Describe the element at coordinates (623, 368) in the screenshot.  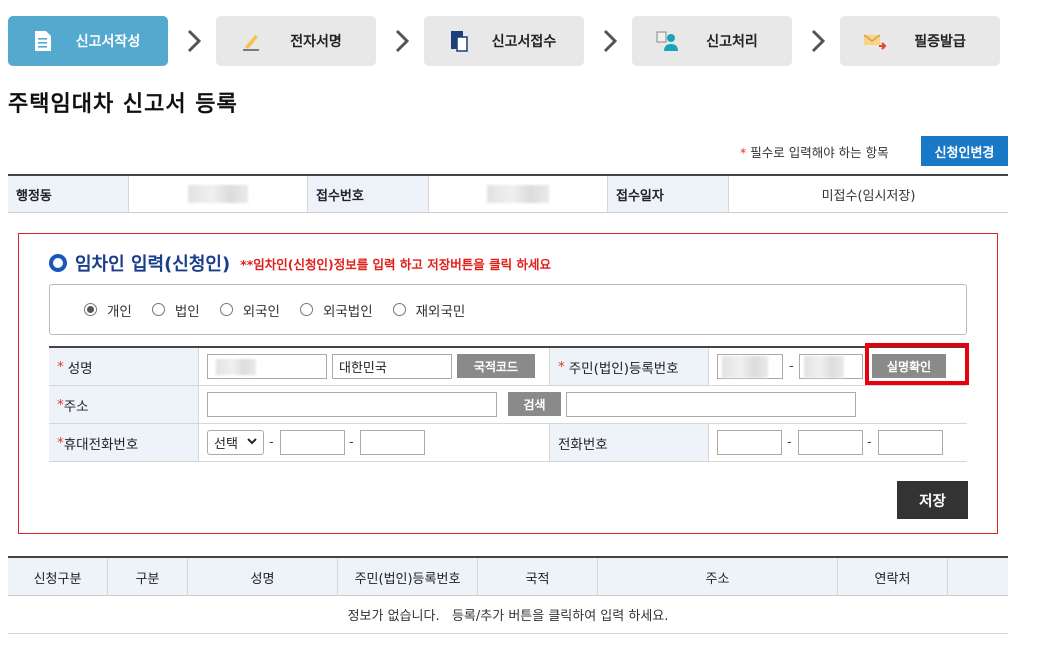
I see `resident-no-label-text: 주민(법인)등록번호` at that location.